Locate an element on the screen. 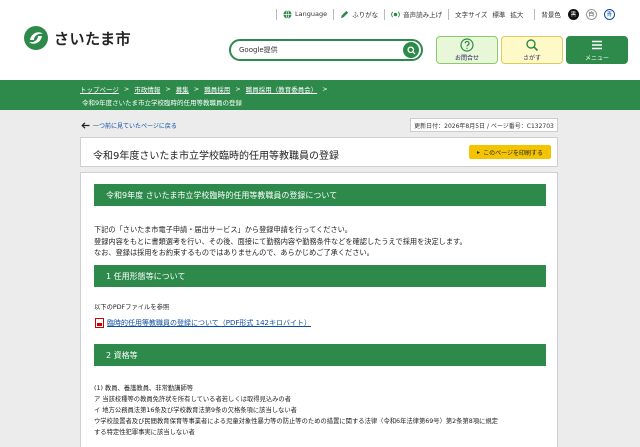 Image resolution: width=640 pixels, height=447 pixels. pdf-icon is located at coordinates (99, 323).